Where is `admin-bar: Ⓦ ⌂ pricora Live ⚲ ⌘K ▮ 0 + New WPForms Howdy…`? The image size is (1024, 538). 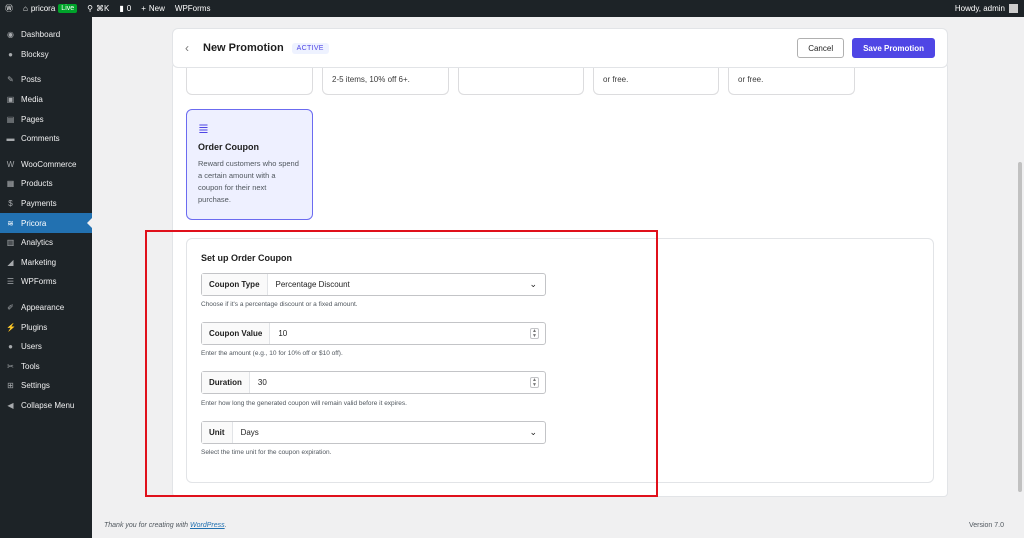 admin-bar: Ⓦ ⌂ pricora Live ⚲ ⌘K ▮ 0 + New WPForms Howdy… is located at coordinates (512, 8).